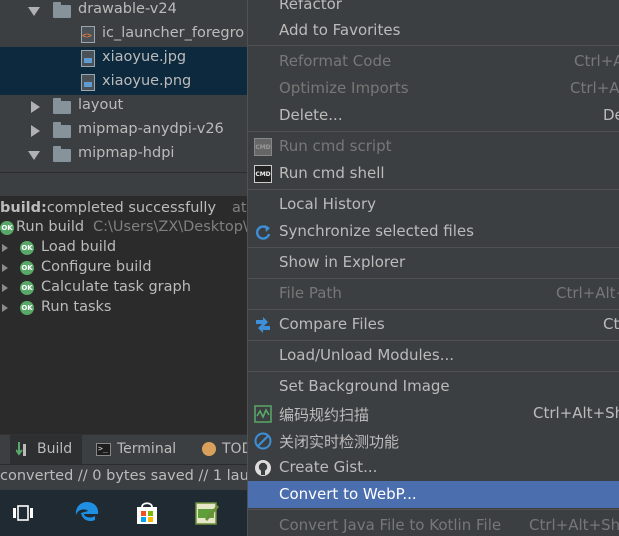  What do you see at coordinates (433, 173) in the screenshot?
I see `menu-item-run-cmd-shell: CMD Run cmd shell` at bounding box center [433, 173].